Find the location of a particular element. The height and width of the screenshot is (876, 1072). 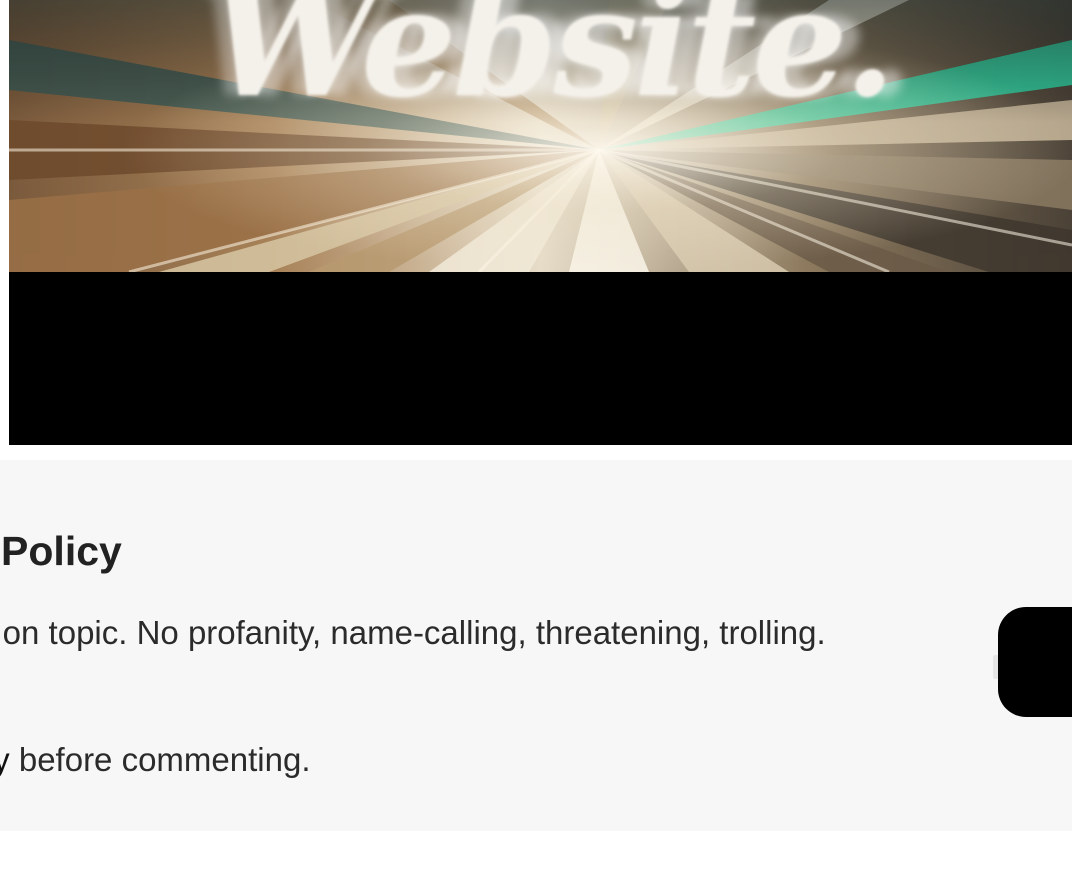

video-overlay-title: Website. is located at coordinates (552, 65).